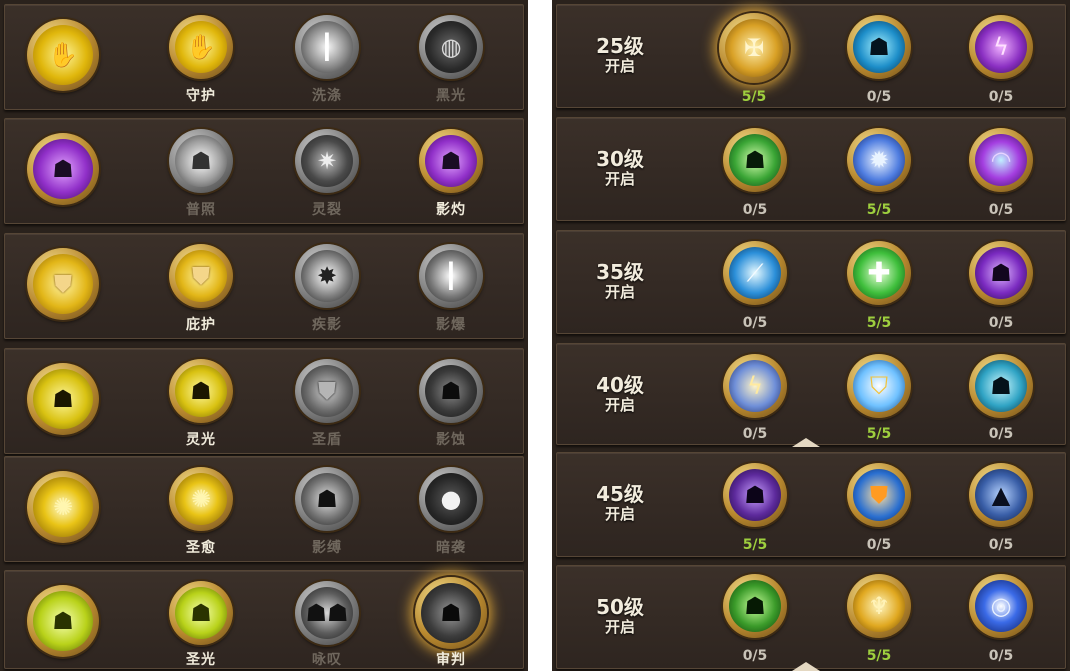 This screenshot has width=1074, height=671. I want to click on level-number: 40级, so click(620, 385).